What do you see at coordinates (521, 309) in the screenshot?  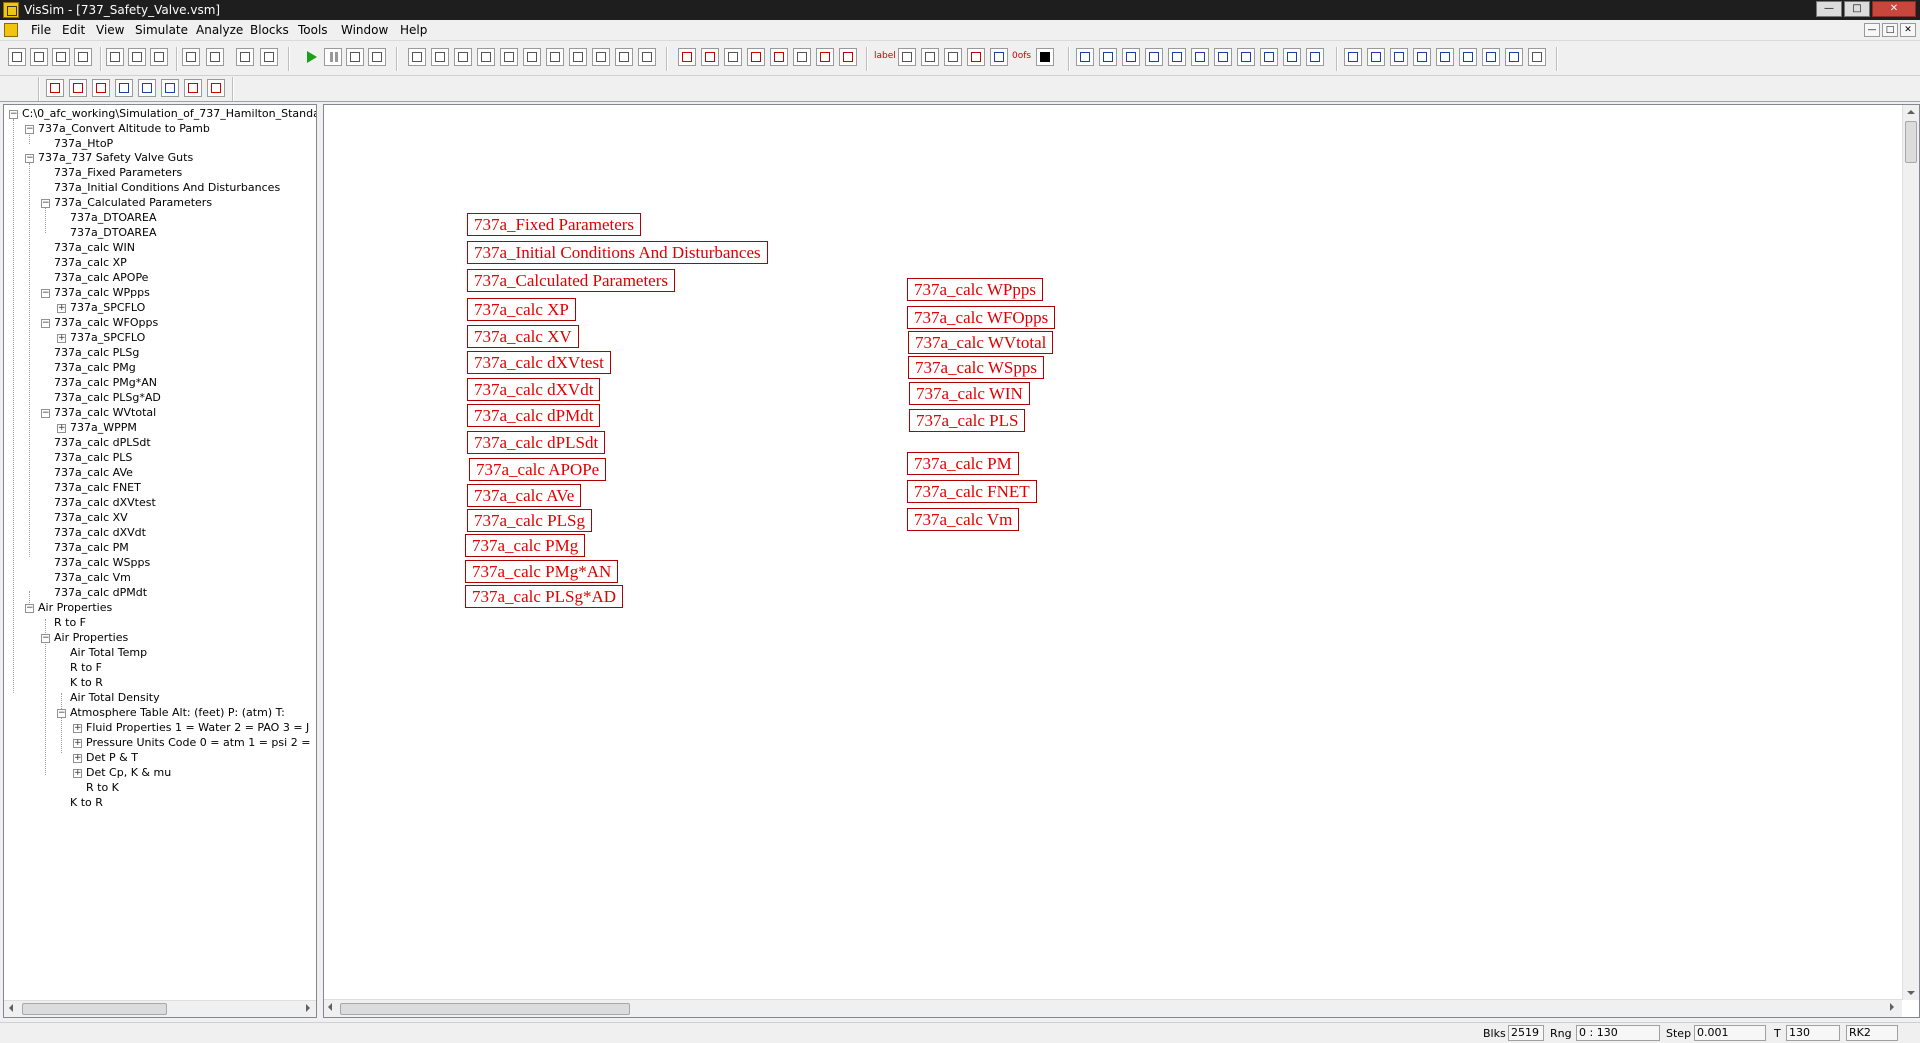 I see `compound-block: 737a_calc XP` at bounding box center [521, 309].